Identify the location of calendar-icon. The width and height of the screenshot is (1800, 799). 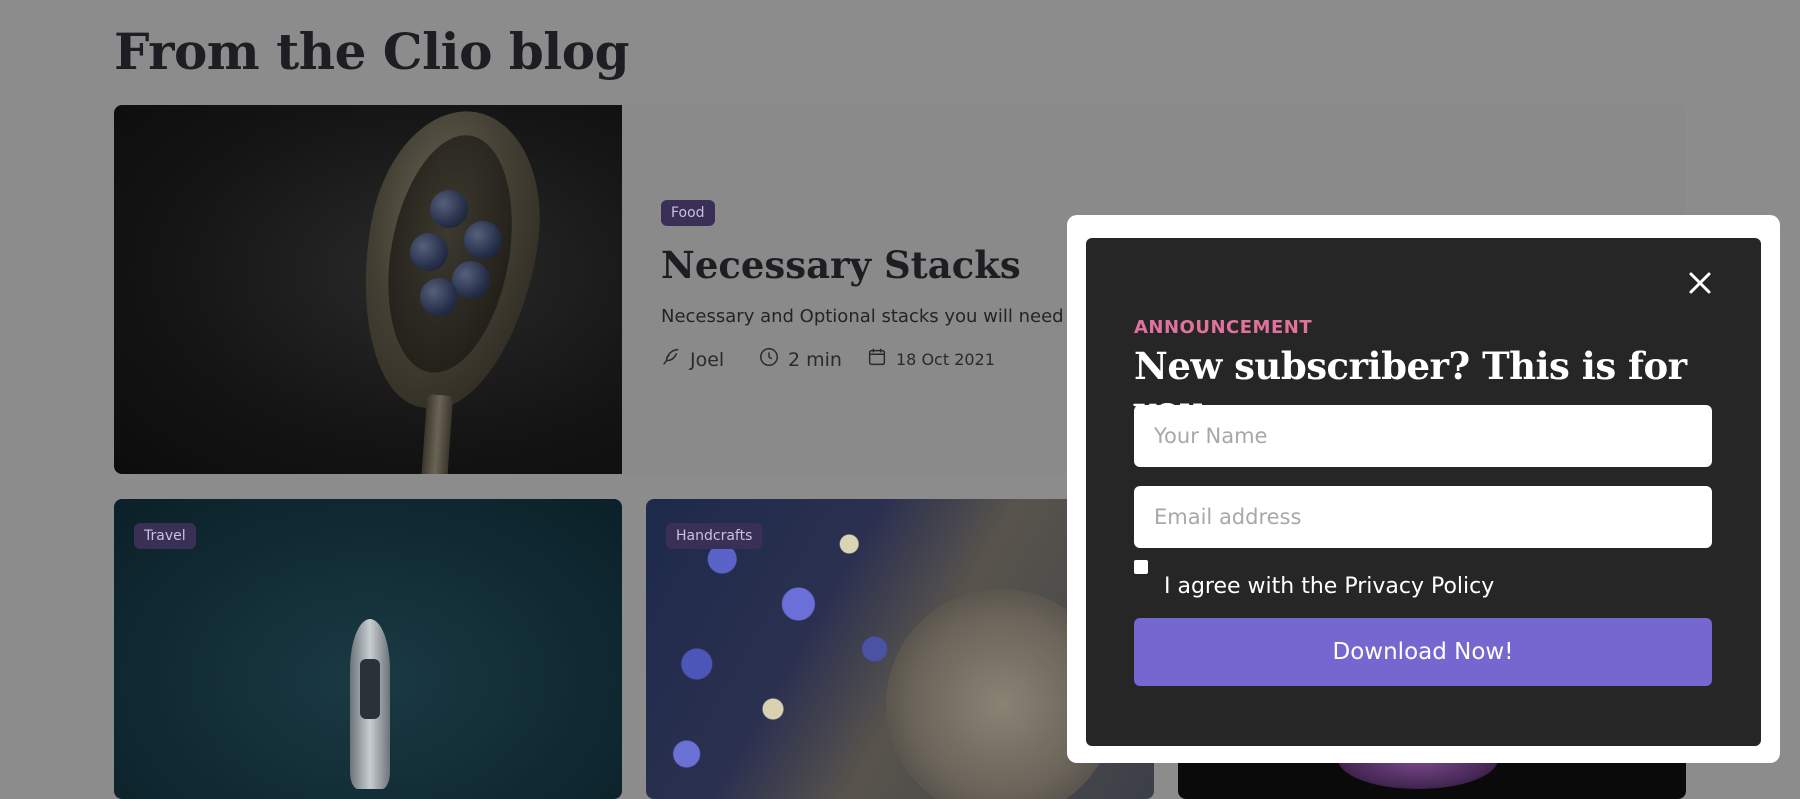
(877, 359).